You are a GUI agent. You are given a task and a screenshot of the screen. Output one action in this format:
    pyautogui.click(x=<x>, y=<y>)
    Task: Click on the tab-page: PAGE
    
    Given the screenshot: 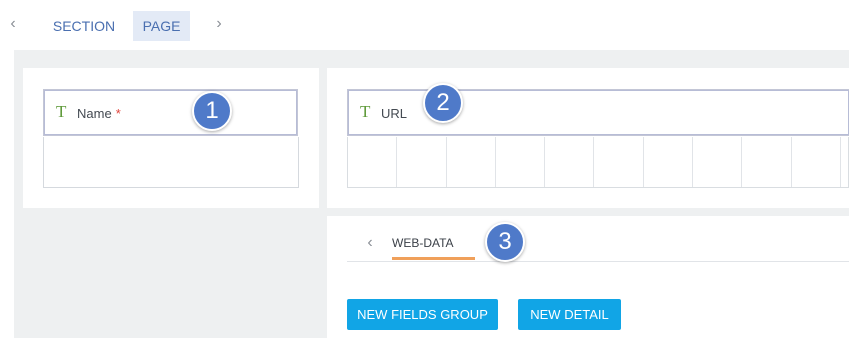 What is the action you would take?
    pyautogui.click(x=161, y=26)
    